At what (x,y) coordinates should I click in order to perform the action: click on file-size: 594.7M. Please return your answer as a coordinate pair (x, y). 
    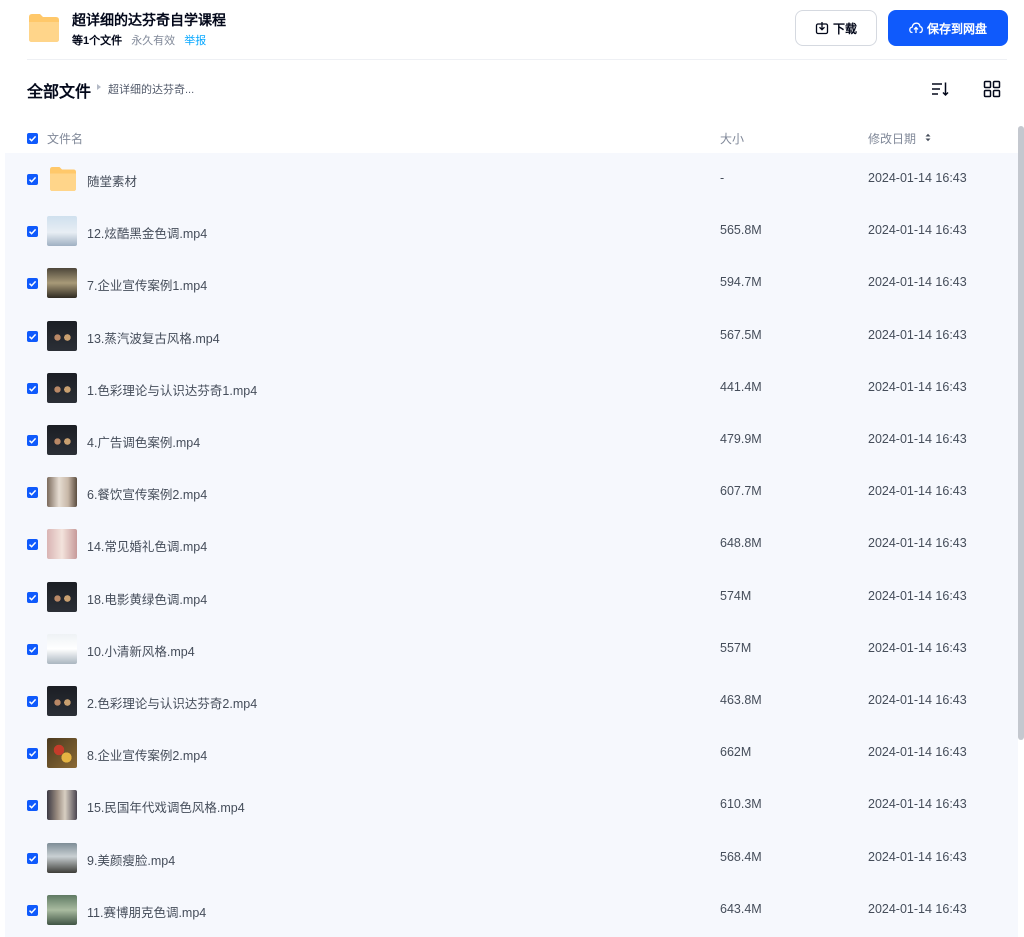
    Looking at the image, I should click on (741, 282).